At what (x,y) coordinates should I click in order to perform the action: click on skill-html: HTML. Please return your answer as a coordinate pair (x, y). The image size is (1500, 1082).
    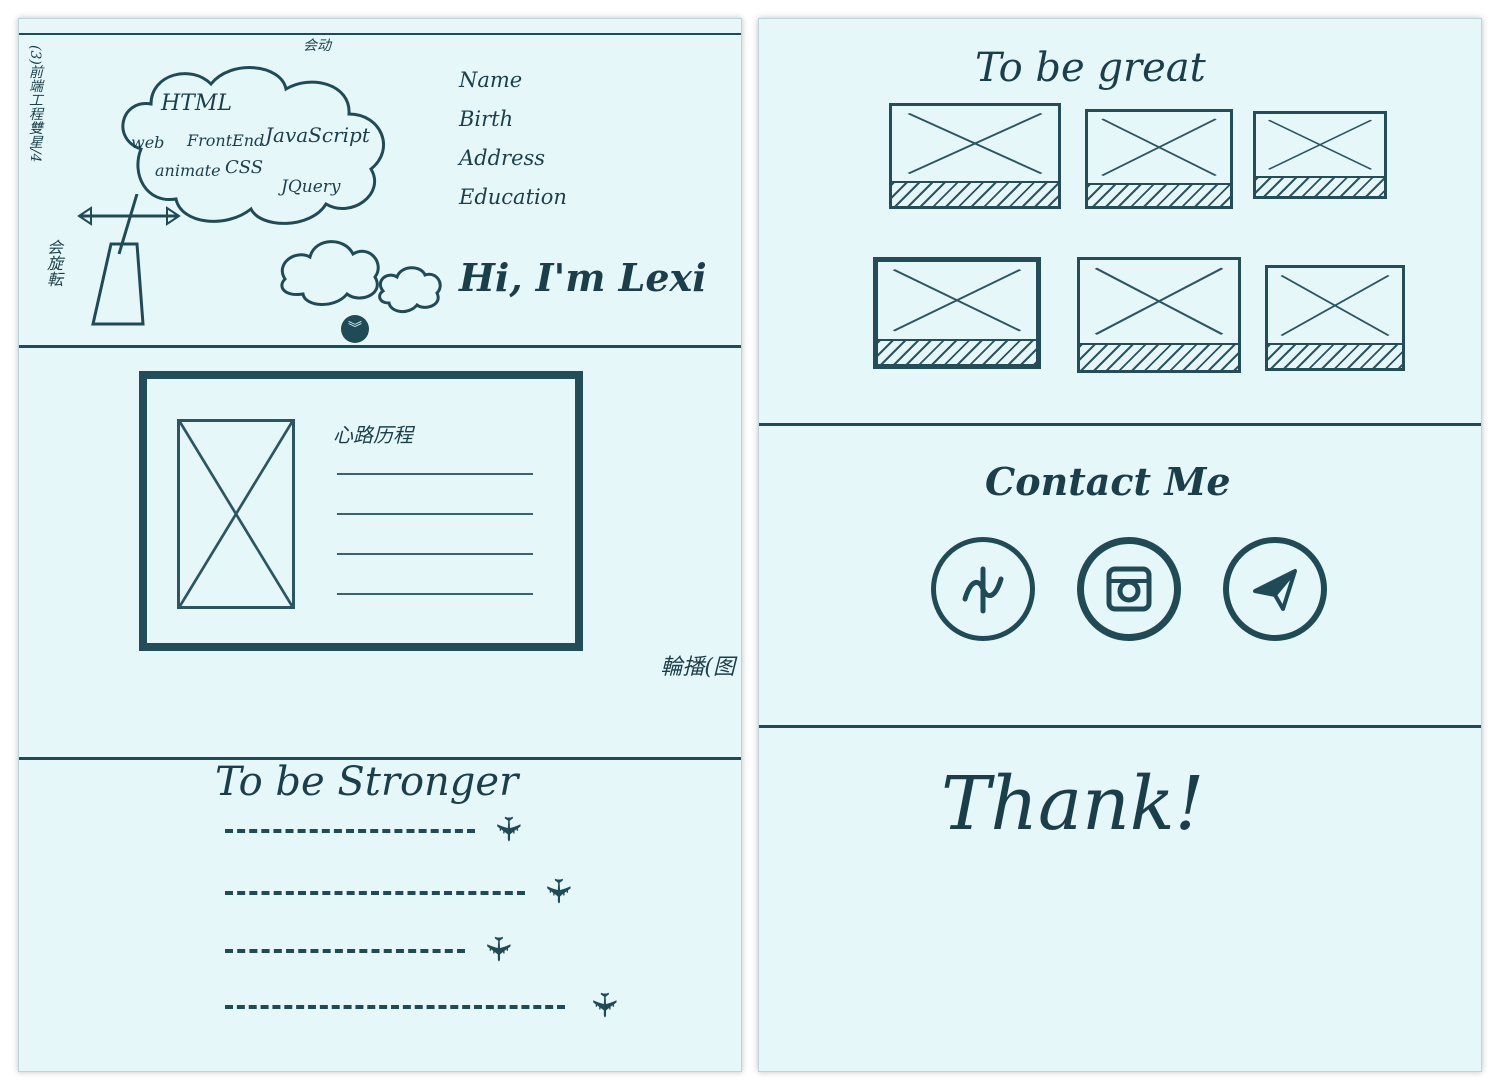
    Looking at the image, I should click on (196, 103).